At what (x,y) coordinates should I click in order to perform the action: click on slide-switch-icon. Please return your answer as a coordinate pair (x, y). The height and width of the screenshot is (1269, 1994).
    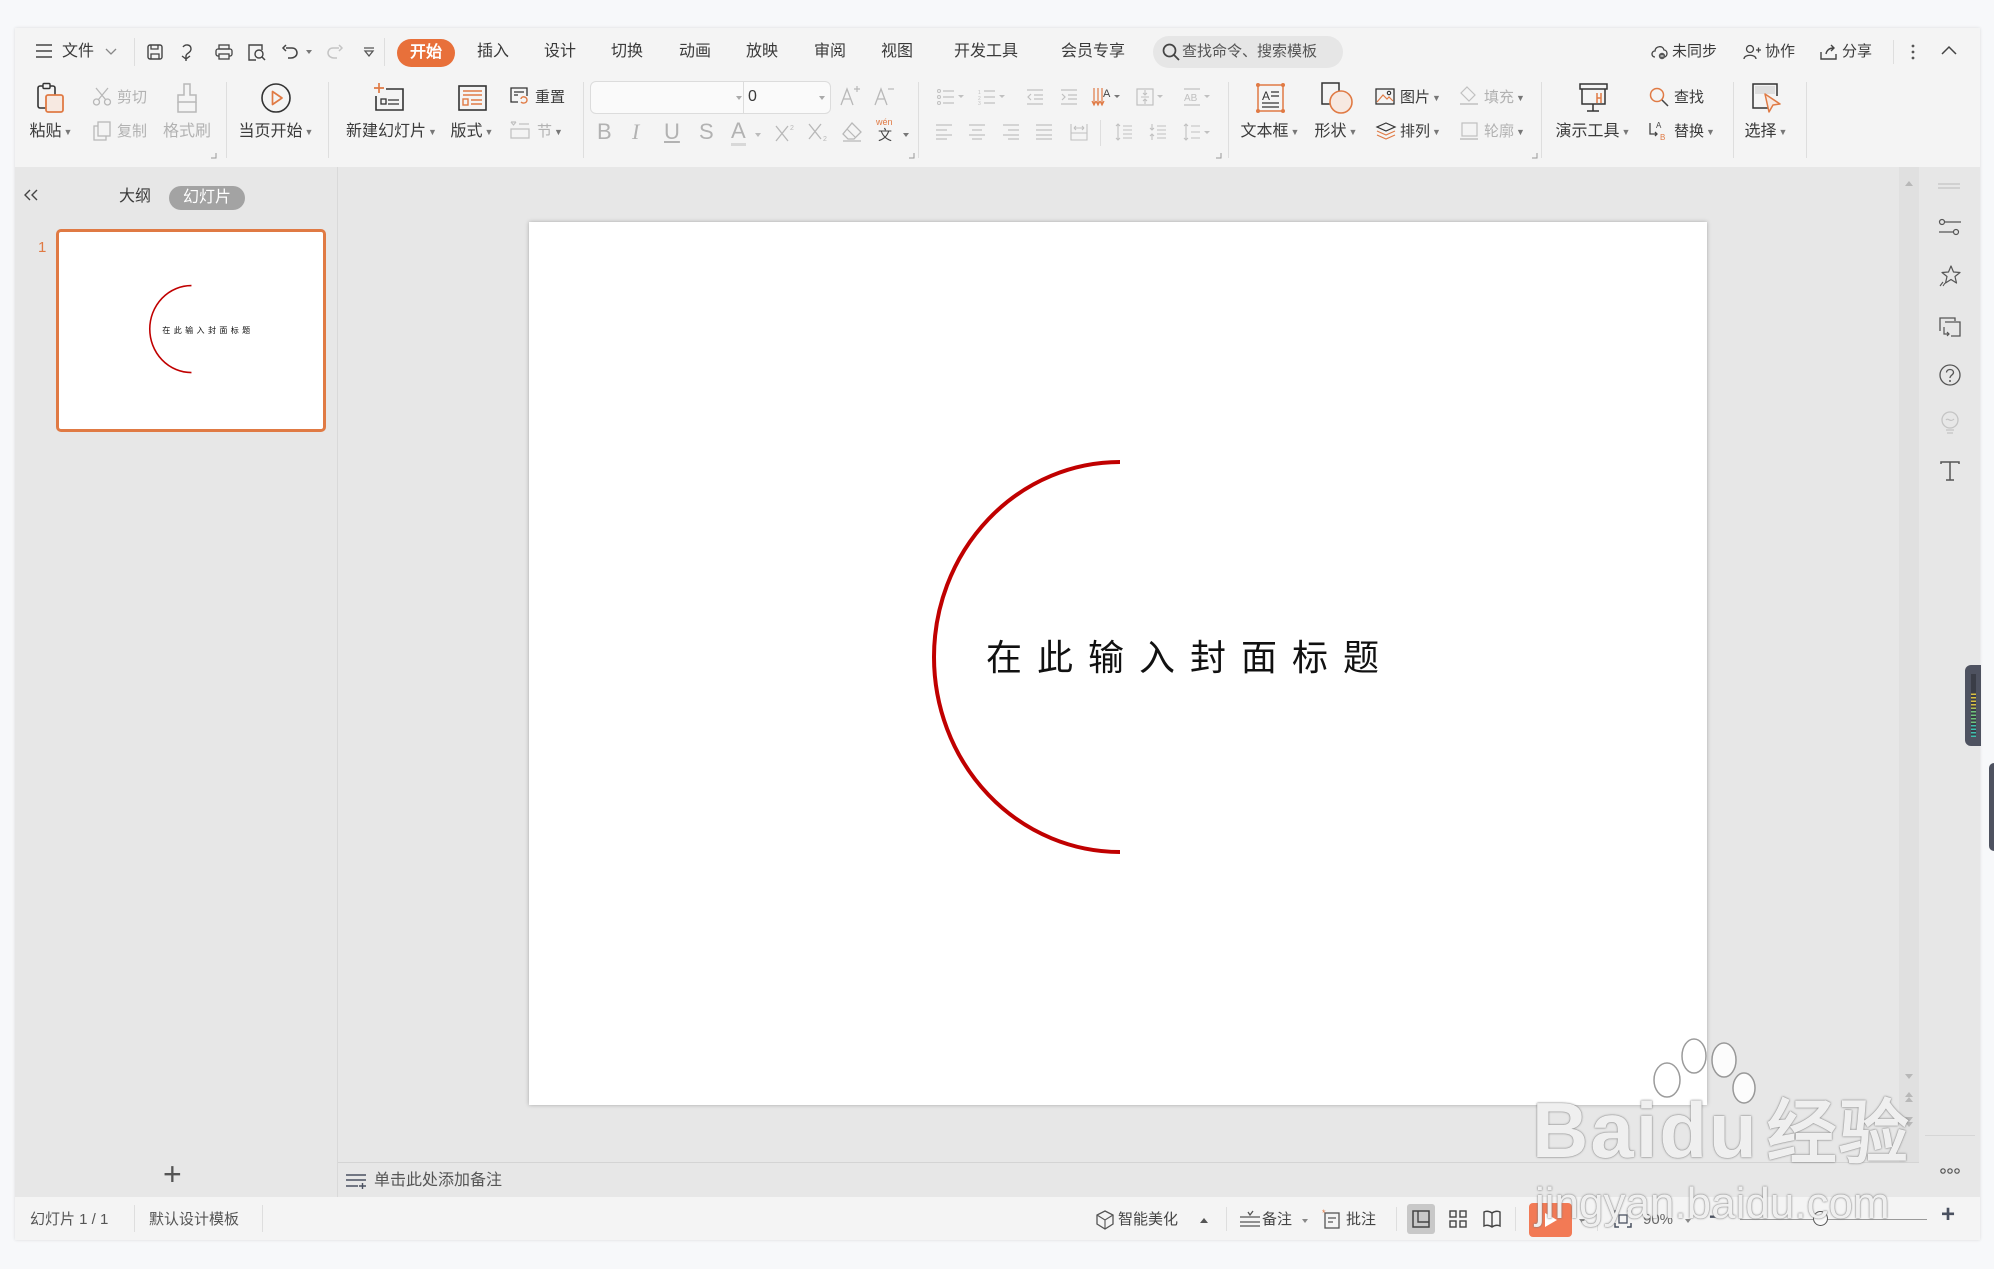
    Looking at the image, I should click on (1950, 327).